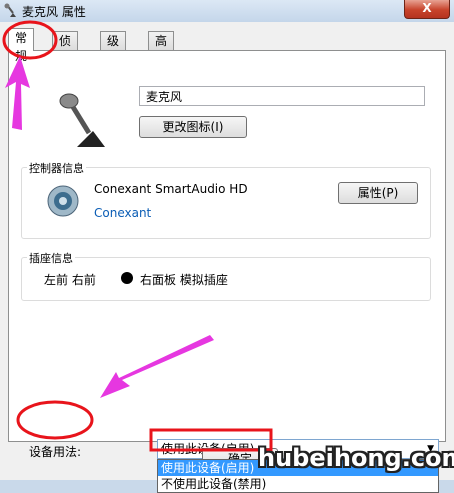  I want to click on jack-info-group: 插座信息 左前 右前 右面板 模拟插座, so click(226, 275).